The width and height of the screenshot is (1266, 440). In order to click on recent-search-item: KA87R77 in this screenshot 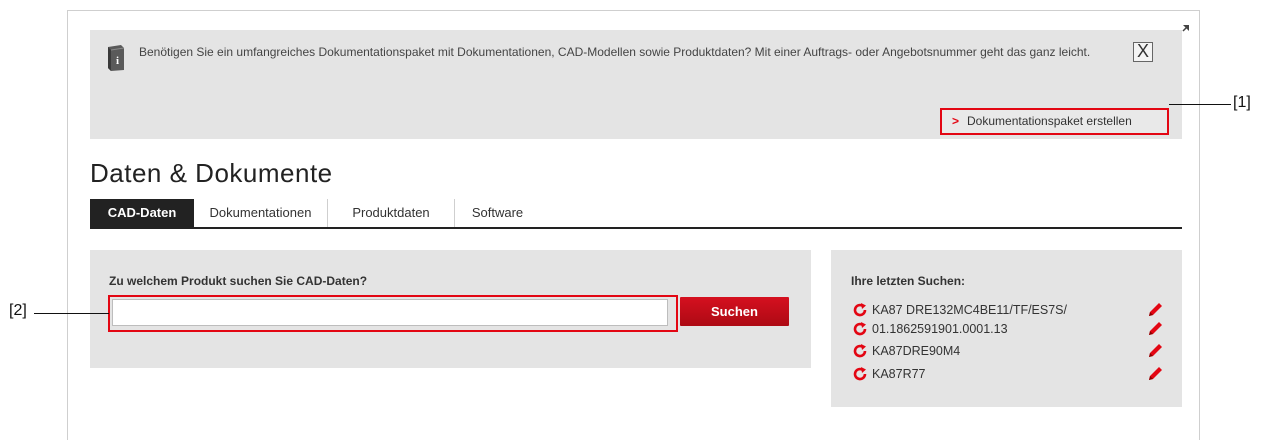, I will do `click(1012, 374)`.